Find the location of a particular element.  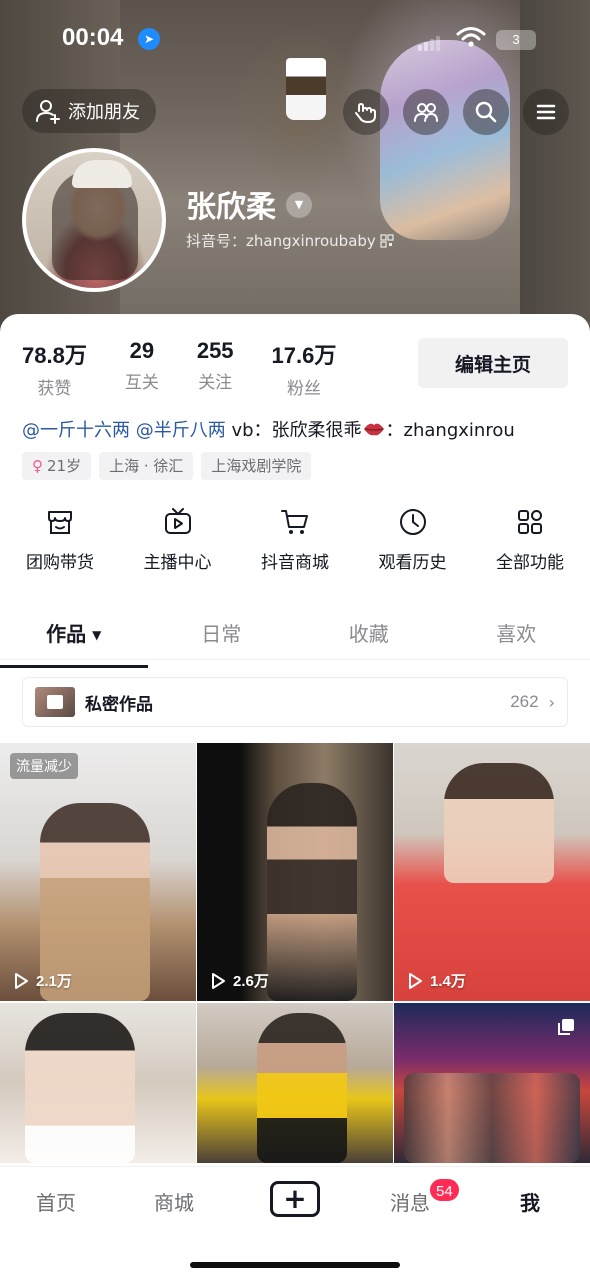

douyin-id: 抖音号：zhangxinroubaby is located at coordinates (290, 240).